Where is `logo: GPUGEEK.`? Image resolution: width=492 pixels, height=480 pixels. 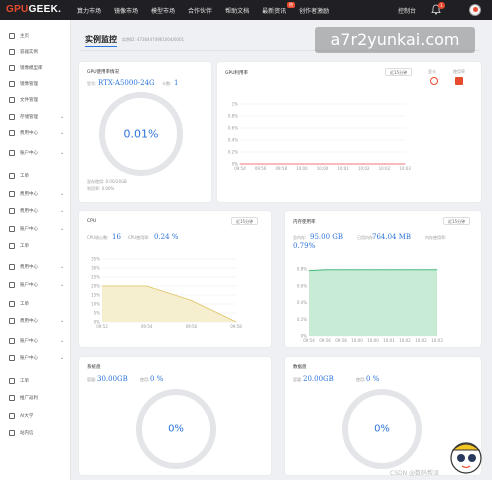
logo: GPUGEEK. is located at coordinates (33, 9).